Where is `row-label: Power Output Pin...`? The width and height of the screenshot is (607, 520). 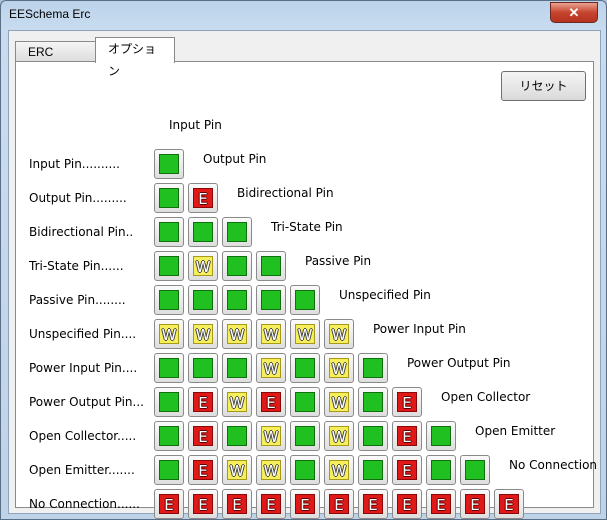 row-label: Power Output Pin... is located at coordinates (86, 402).